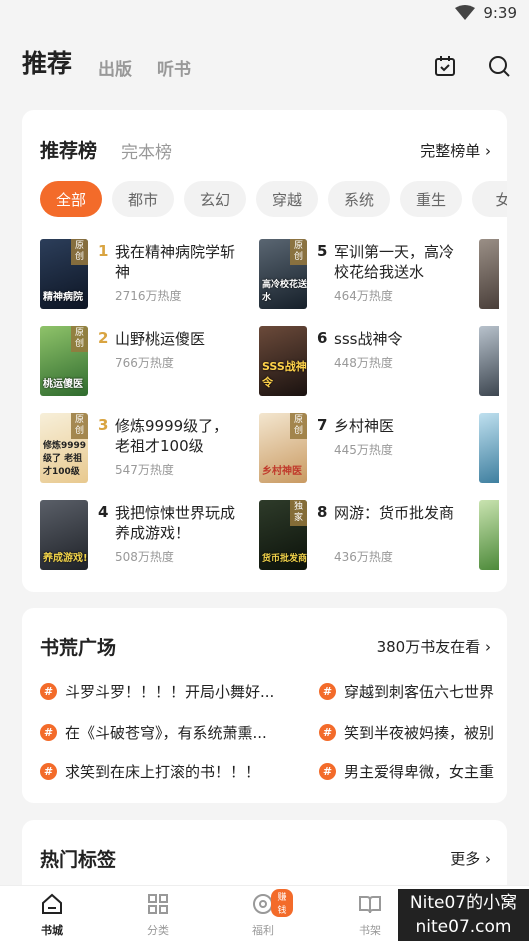 The width and height of the screenshot is (529, 941). What do you see at coordinates (322, 251) in the screenshot?
I see `rank-number: 5` at bounding box center [322, 251].